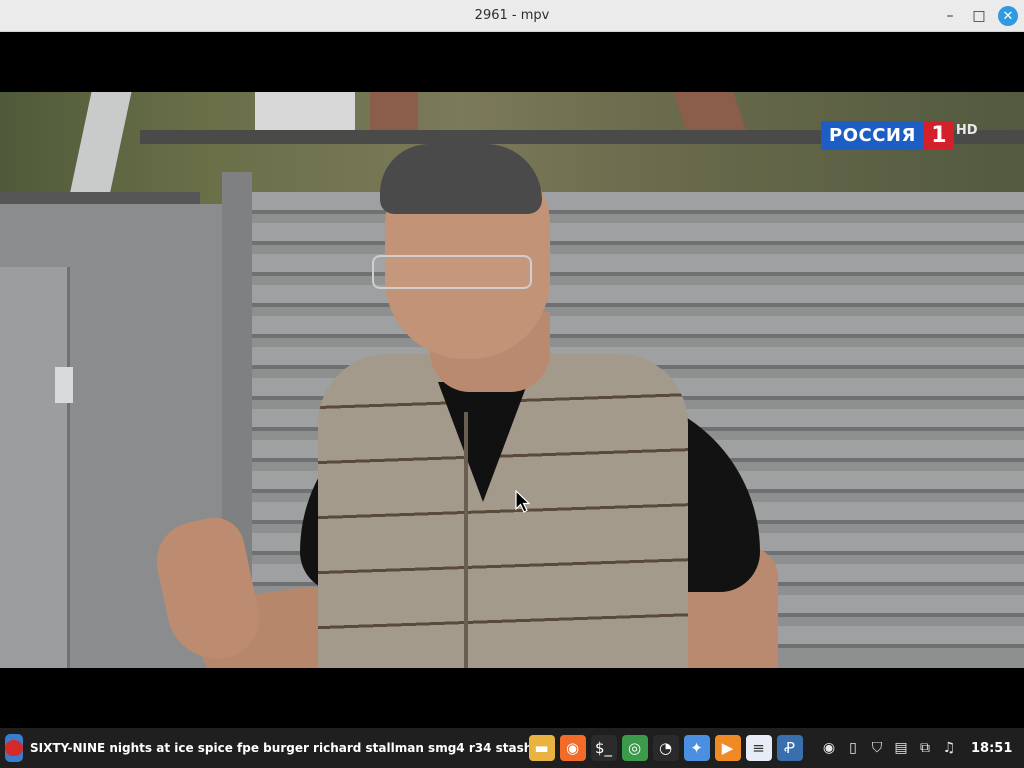 The width and height of the screenshot is (1024, 768). What do you see at coordinates (64, 385) in the screenshot?
I see `door-hinge` at bounding box center [64, 385].